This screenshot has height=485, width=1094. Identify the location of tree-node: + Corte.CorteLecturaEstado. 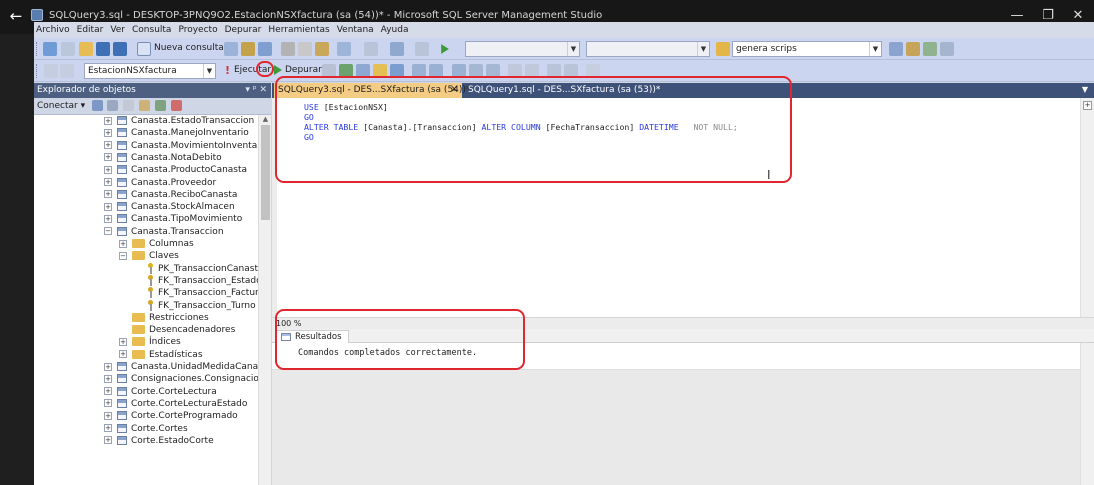
(175, 404).